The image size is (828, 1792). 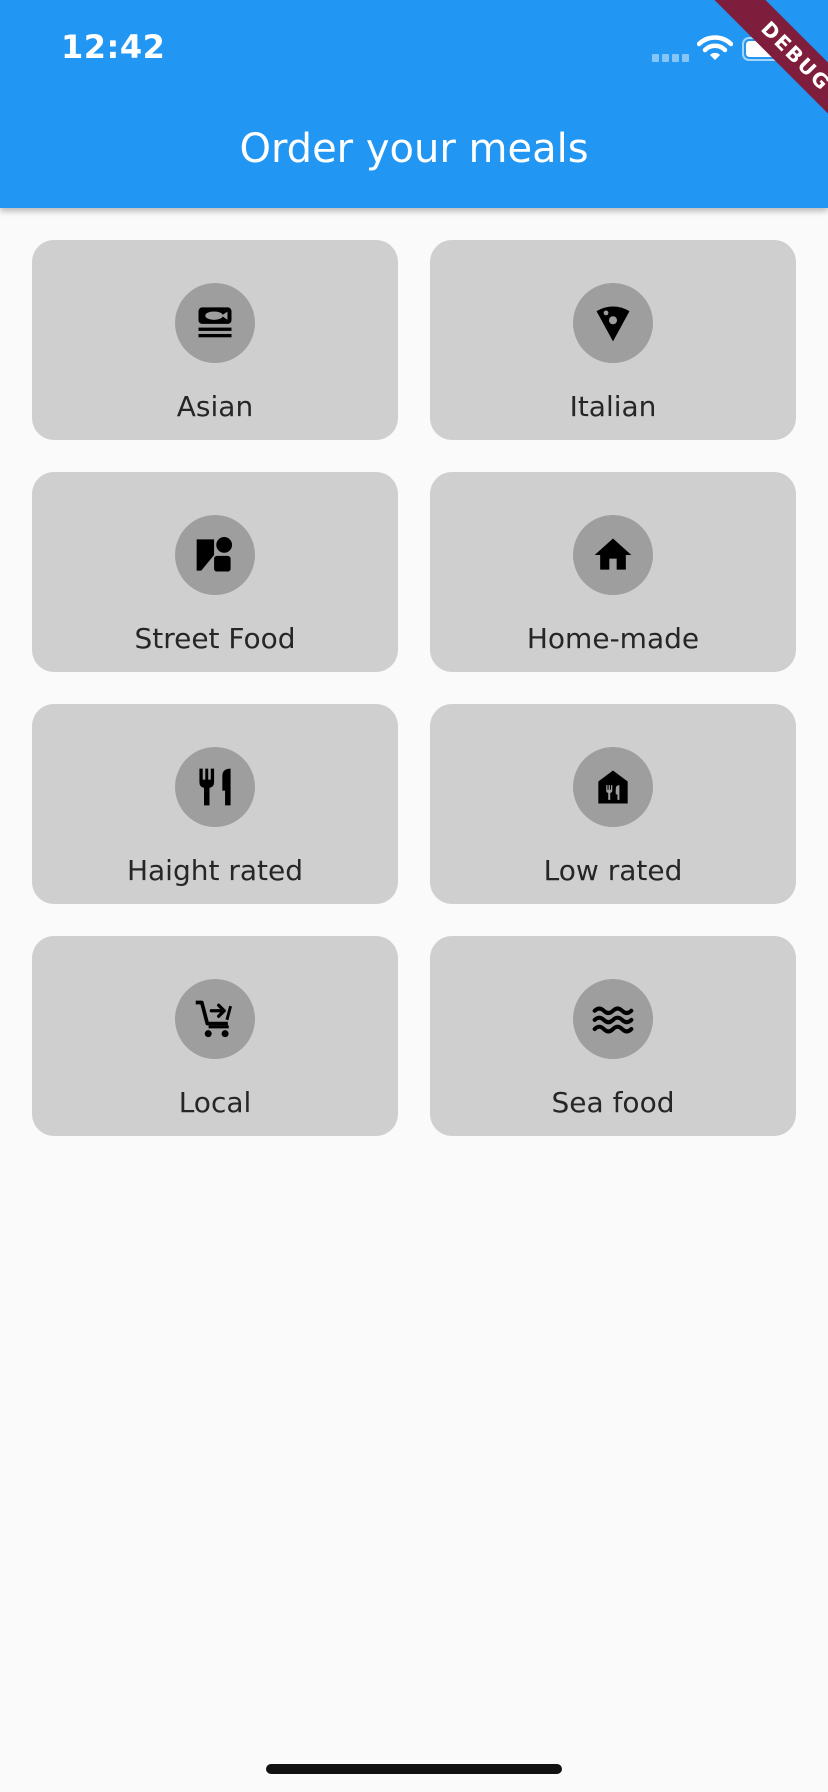 What do you see at coordinates (215, 1102) in the screenshot?
I see `category-label: Local` at bounding box center [215, 1102].